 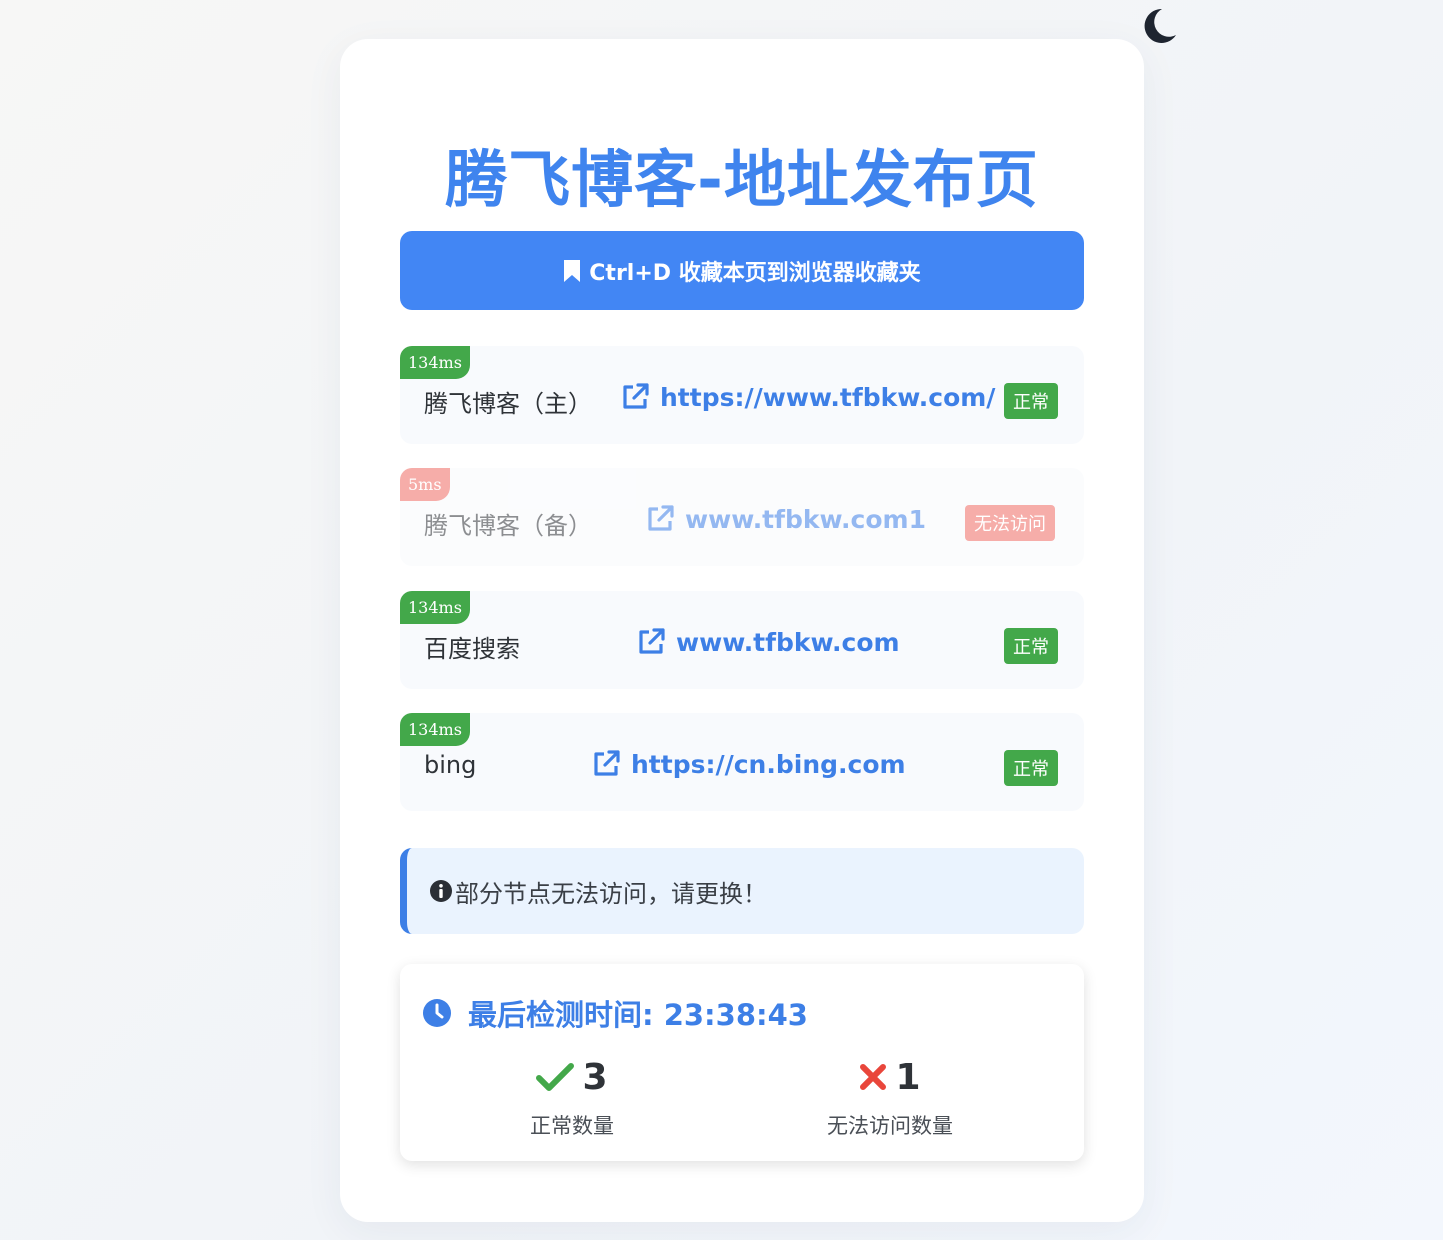 I want to click on ok-stat: 3 正常数量, so click(x=572, y=1097).